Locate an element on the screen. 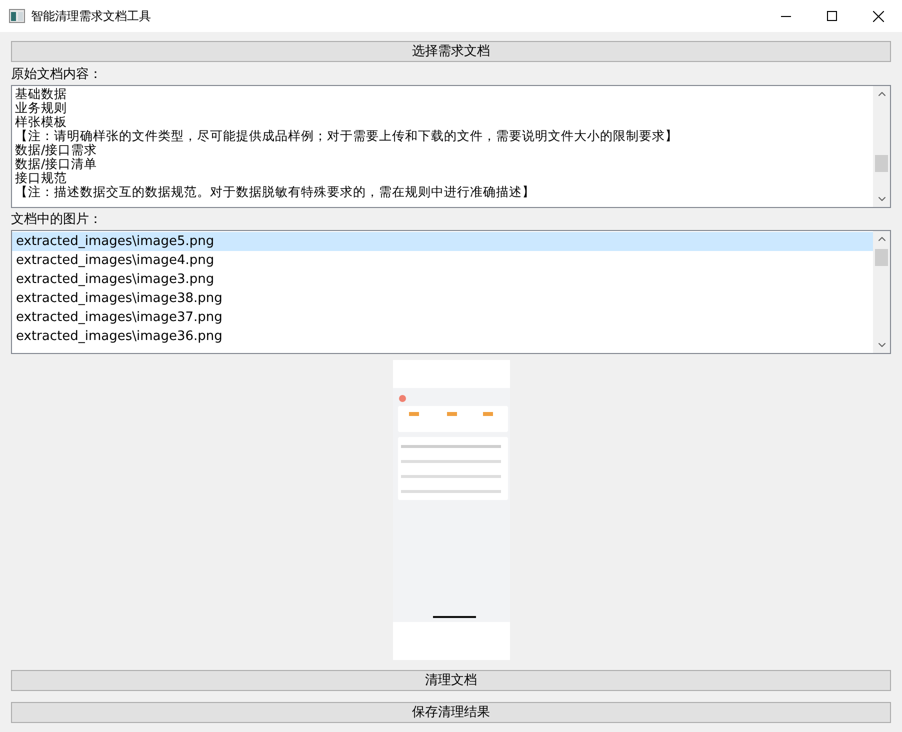  content-line: 【注：请明确样张的文件类型，尽可能提供成品样例；对于需要上传和下载的文件，需要说明文件大小的限制要求】 is located at coordinates (346, 136).